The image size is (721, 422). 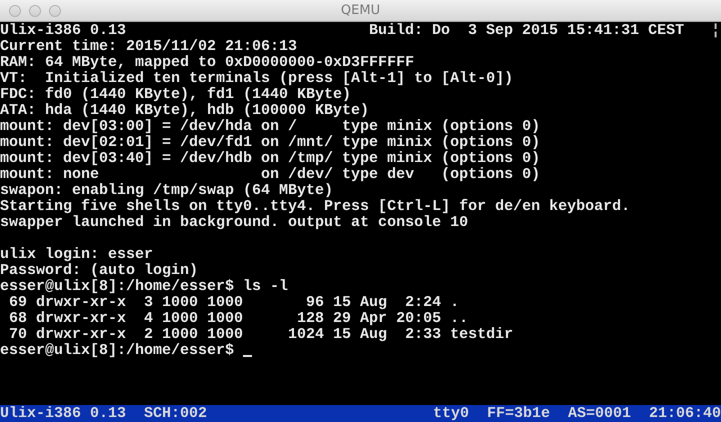 What do you see at coordinates (176, 414) in the screenshot?
I see `status-text: SCH:002` at bounding box center [176, 414].